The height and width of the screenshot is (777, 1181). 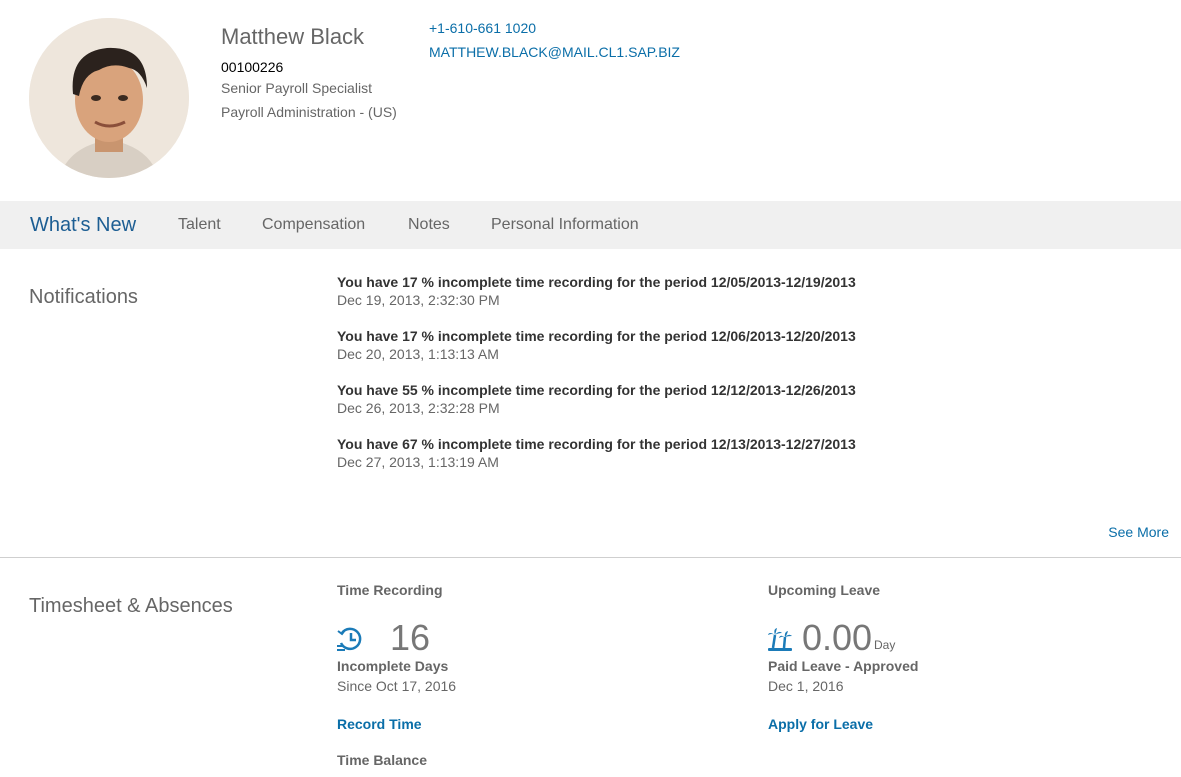 What do you see at coordinates (131, 606) in the screenshot?
I see `timesheet-title: Timesheet & Absences` at bounding box center [131, 606].